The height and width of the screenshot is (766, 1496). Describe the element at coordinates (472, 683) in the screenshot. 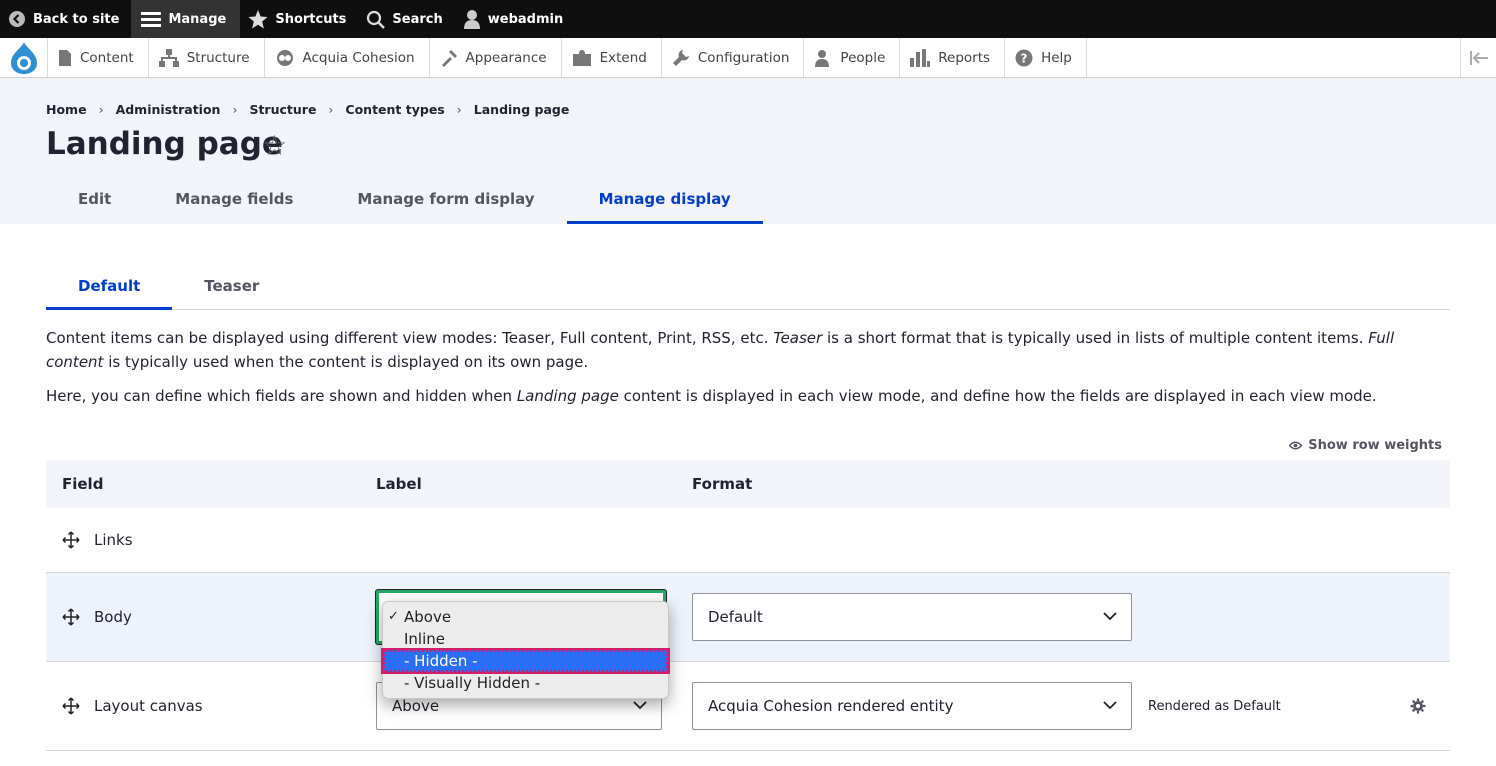

I see `option-label: - Visually Hidden -` at that location.